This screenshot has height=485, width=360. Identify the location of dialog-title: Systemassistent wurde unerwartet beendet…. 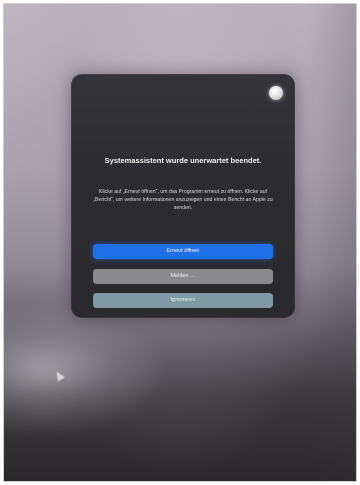
(183, 160).